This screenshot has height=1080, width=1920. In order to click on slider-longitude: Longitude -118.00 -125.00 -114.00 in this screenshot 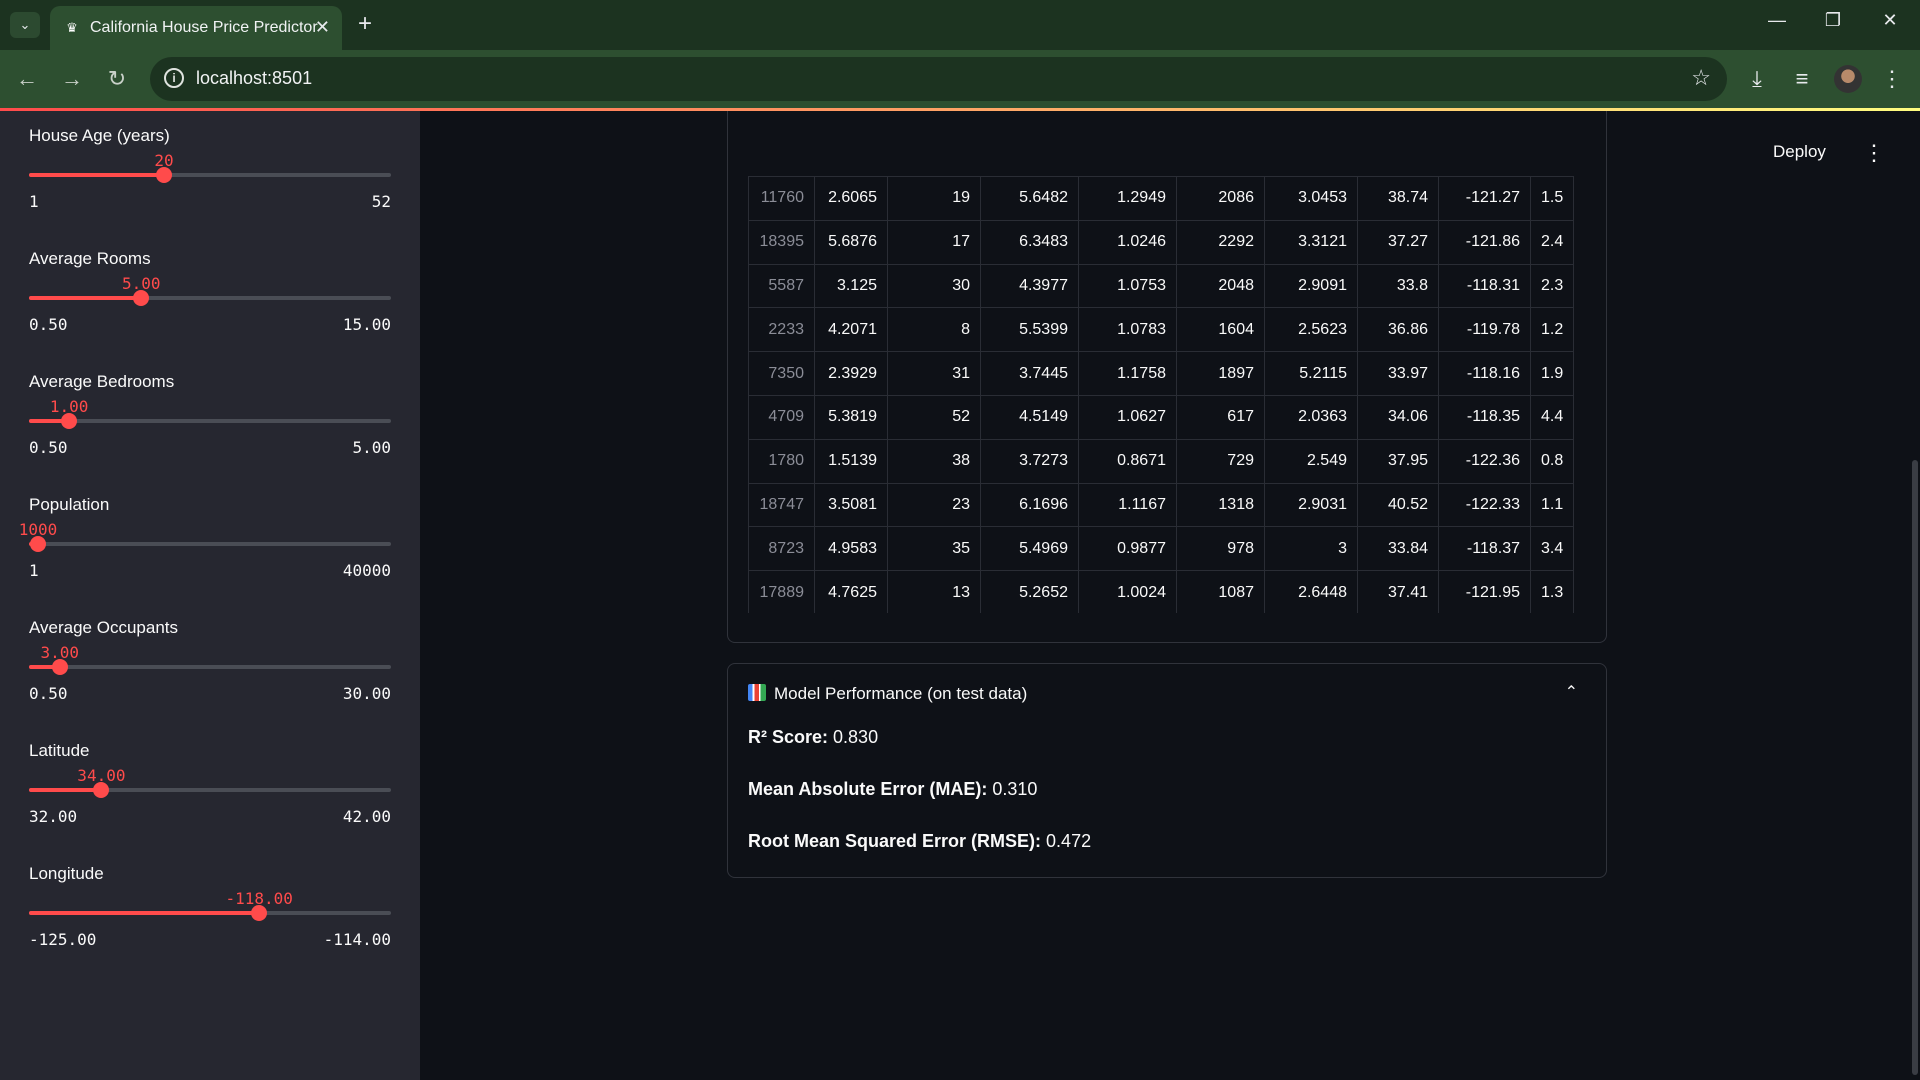, I will do `click(210, 919)`.